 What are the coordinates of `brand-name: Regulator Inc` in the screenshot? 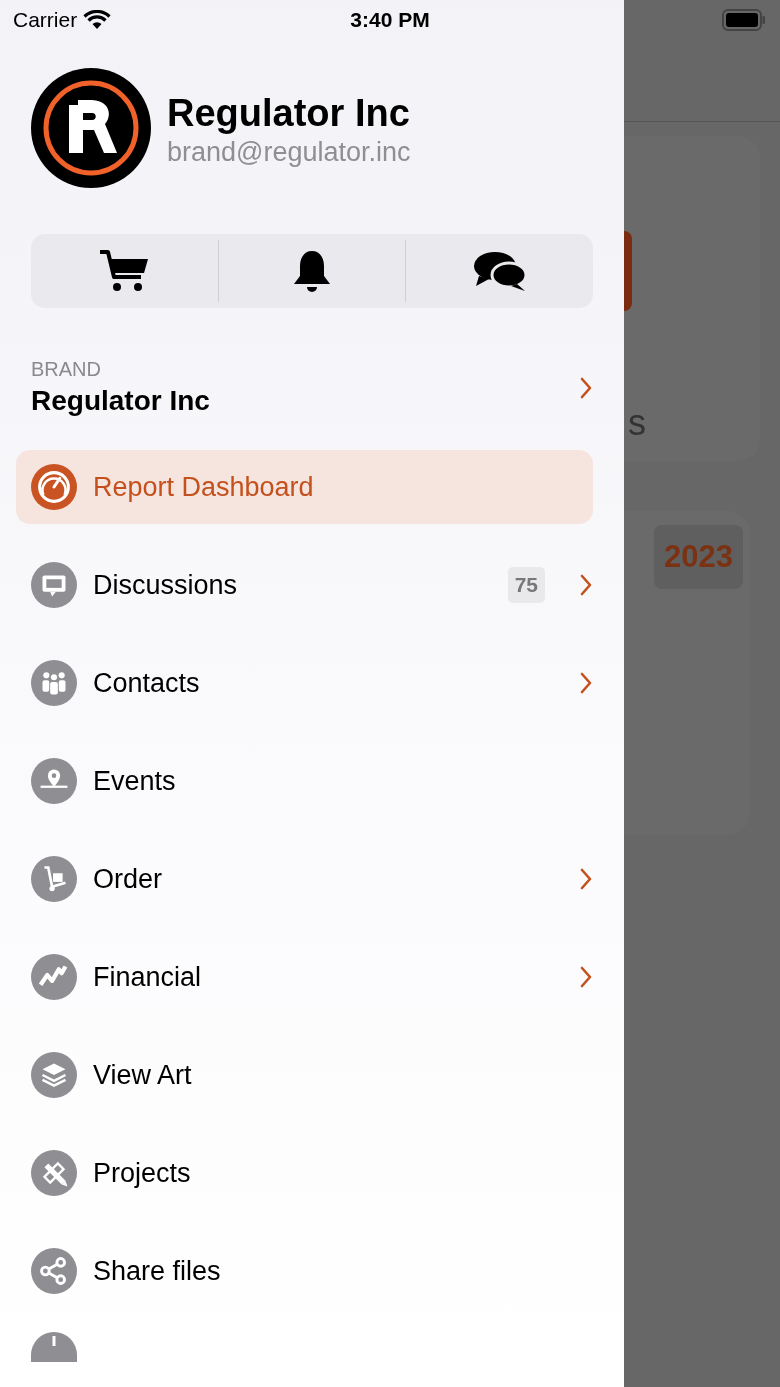 It's located at (121, 401).